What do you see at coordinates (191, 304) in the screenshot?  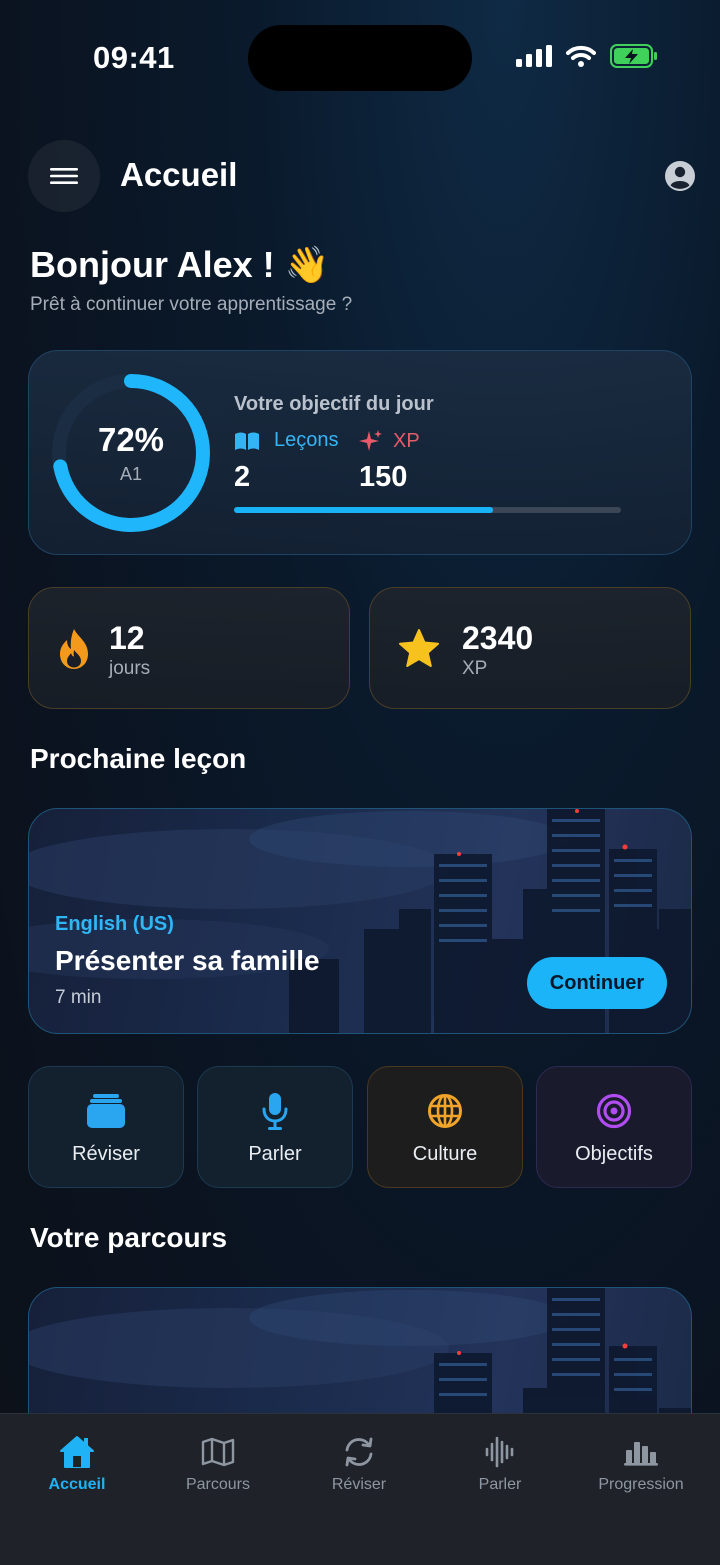 I see `greeting-subtitle: Prêt à continuer votre apprentissage ?` at bounding box center [191, 304].